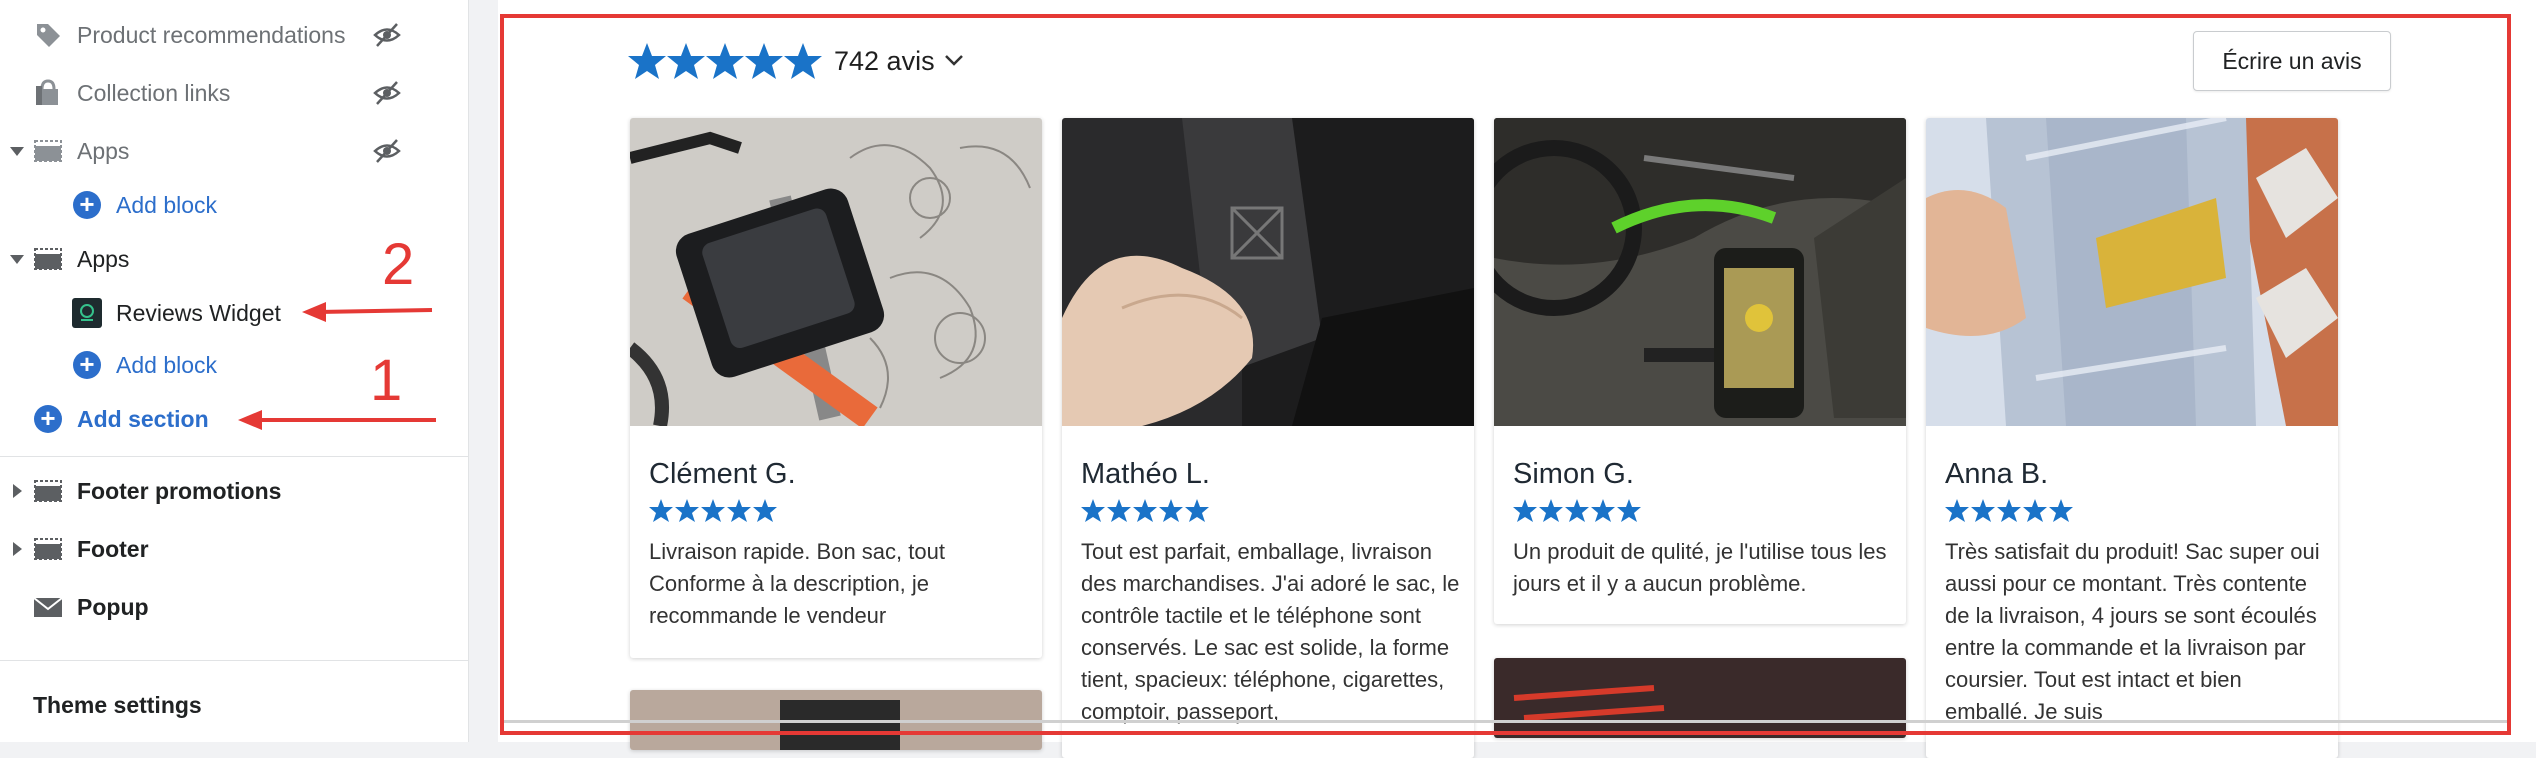 Image resolution: width=2536 pixels, height=758 pixels. Describe the element at coordinates (48, 35) in the screenshot. I see `tag-icon` at that location.